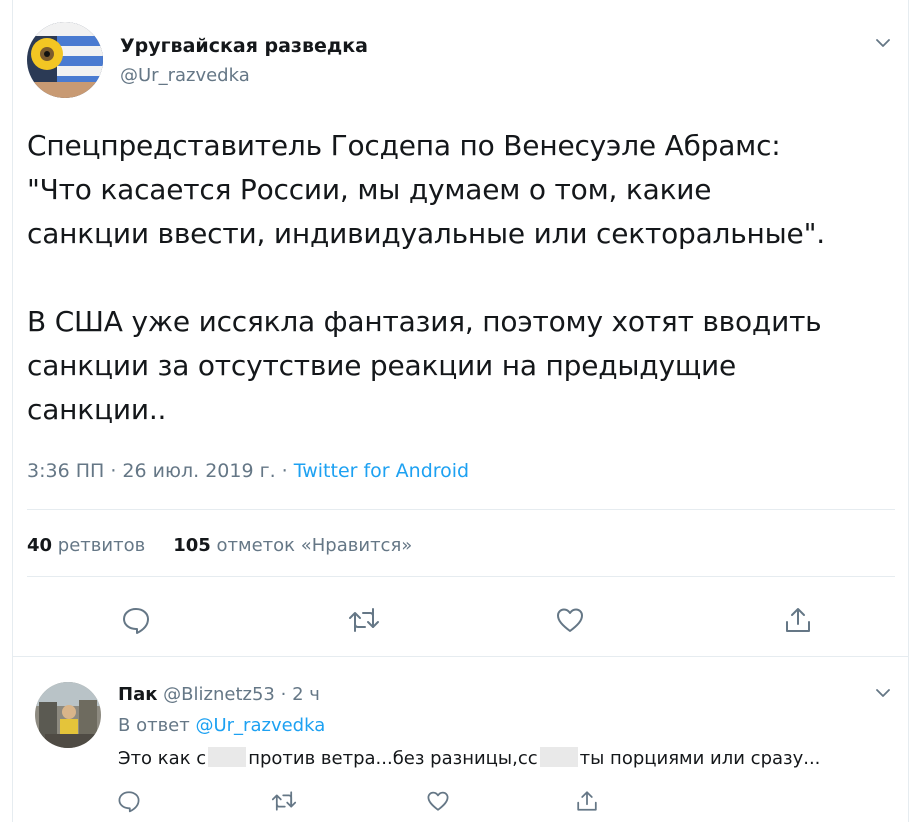 The width and height of the screenshot is (911, 822). Describe the element at coordinates (381, 471) in the screenshot. I see `tweet-source: Twitter for Android` at that location.